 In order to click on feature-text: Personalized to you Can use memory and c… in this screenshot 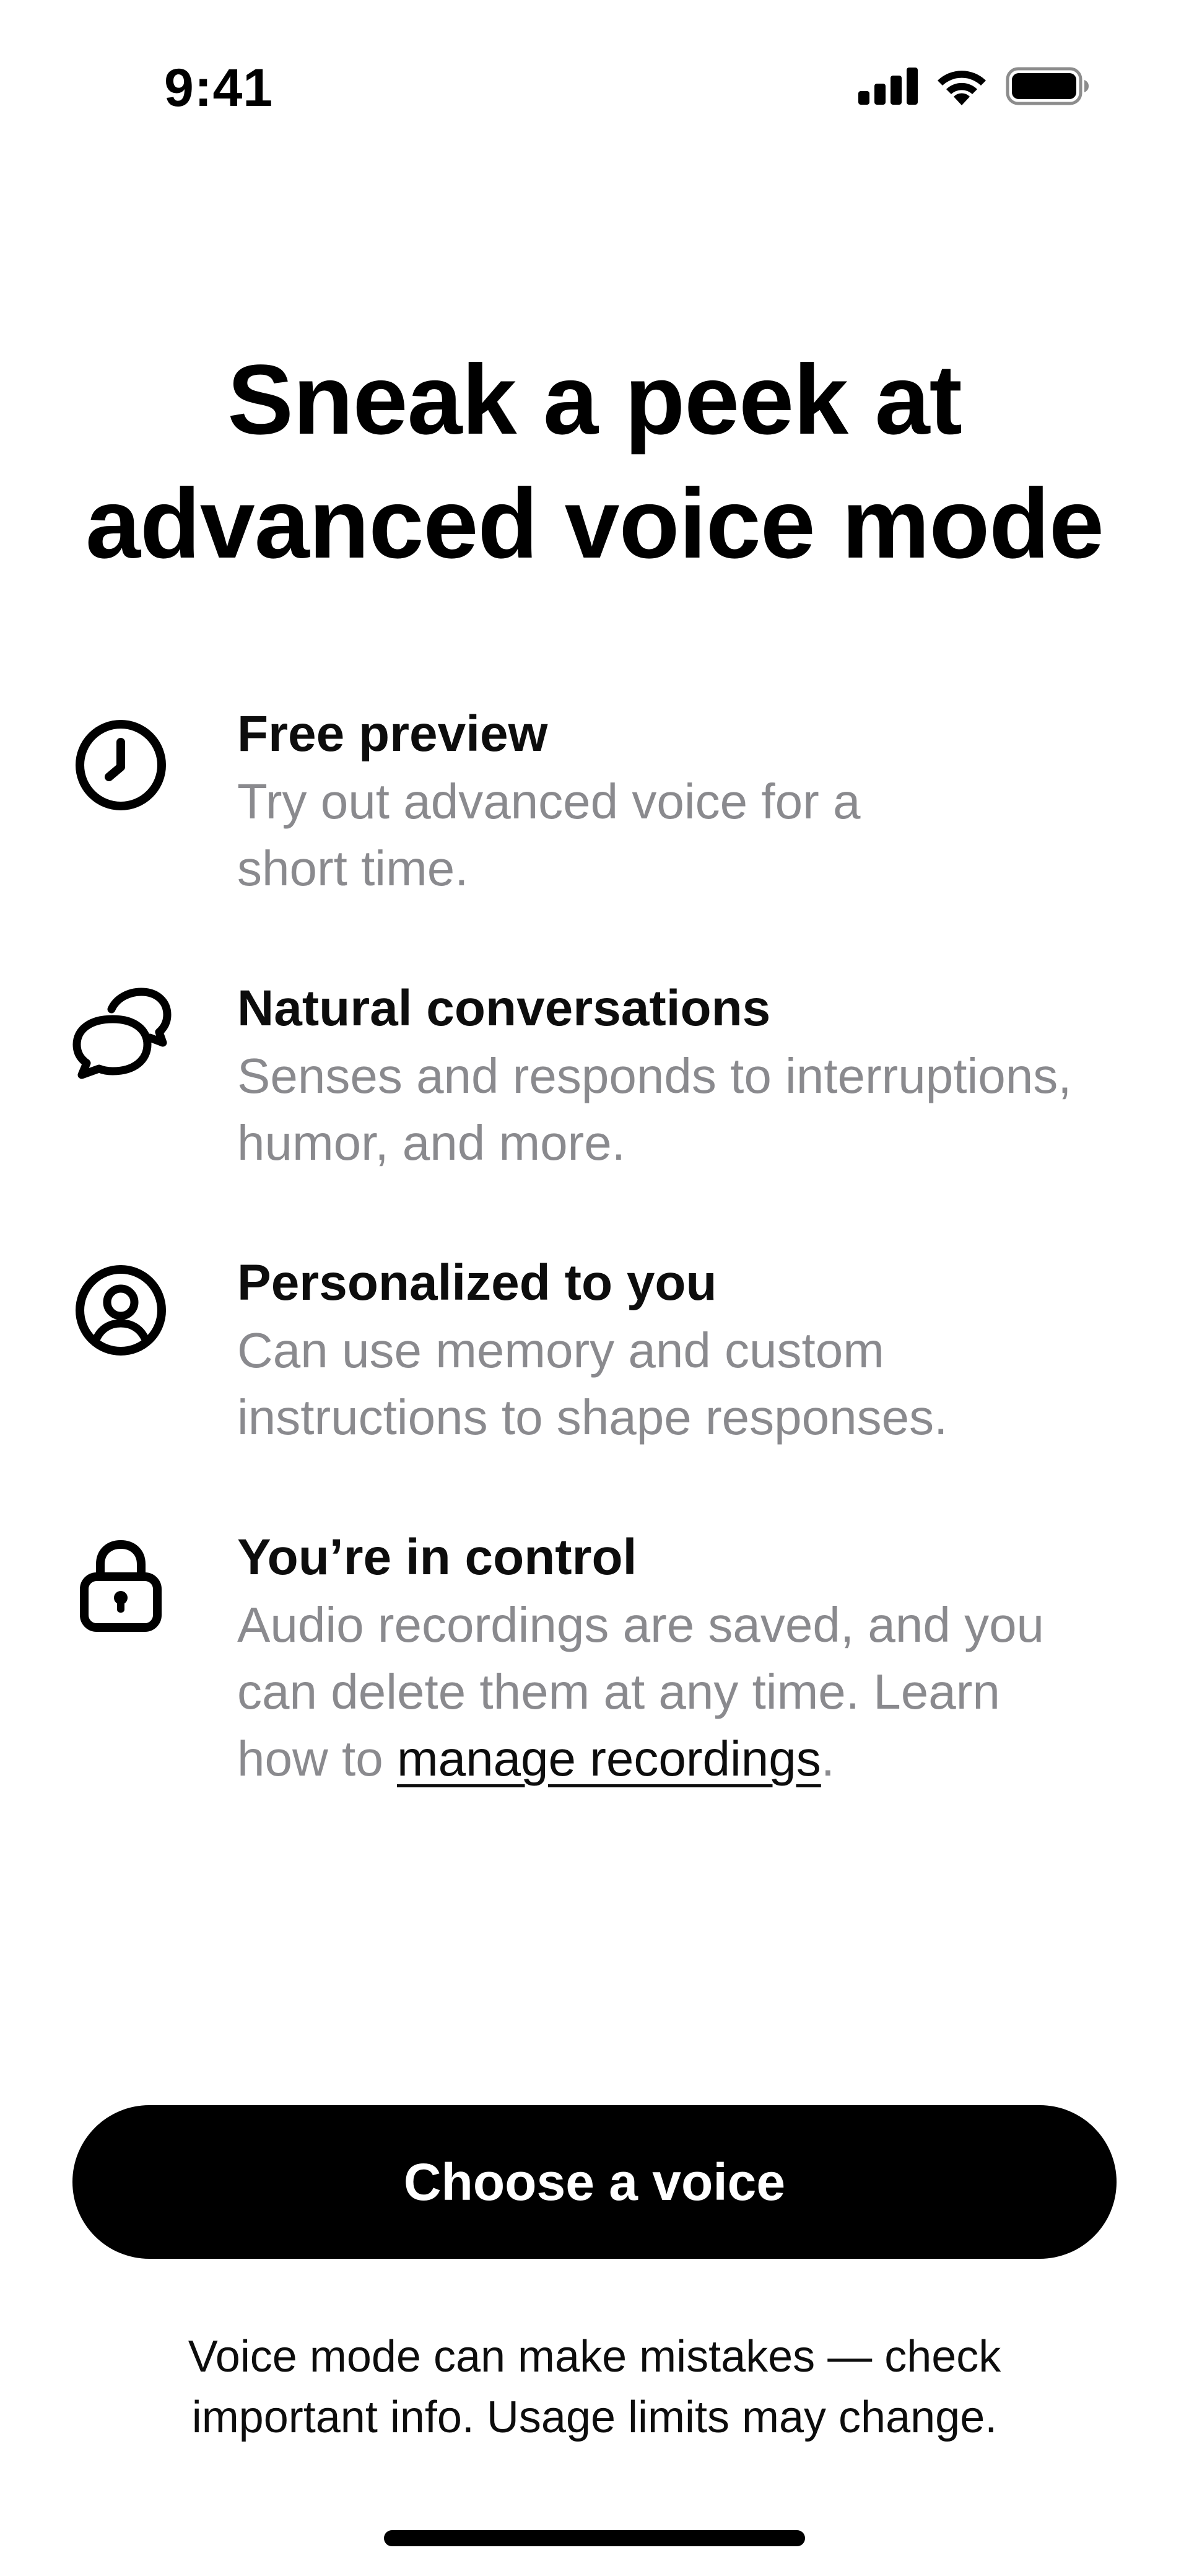, I will do `click(677, 1350)`.